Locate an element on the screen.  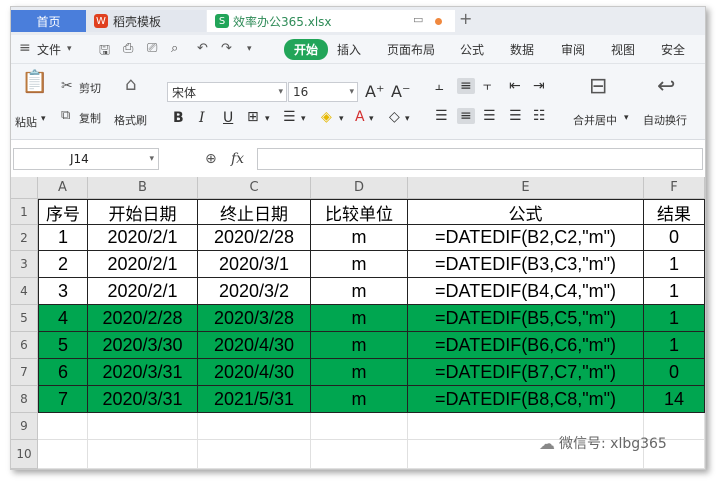
row-header-1: 1 is located at coordinates (24, 212).